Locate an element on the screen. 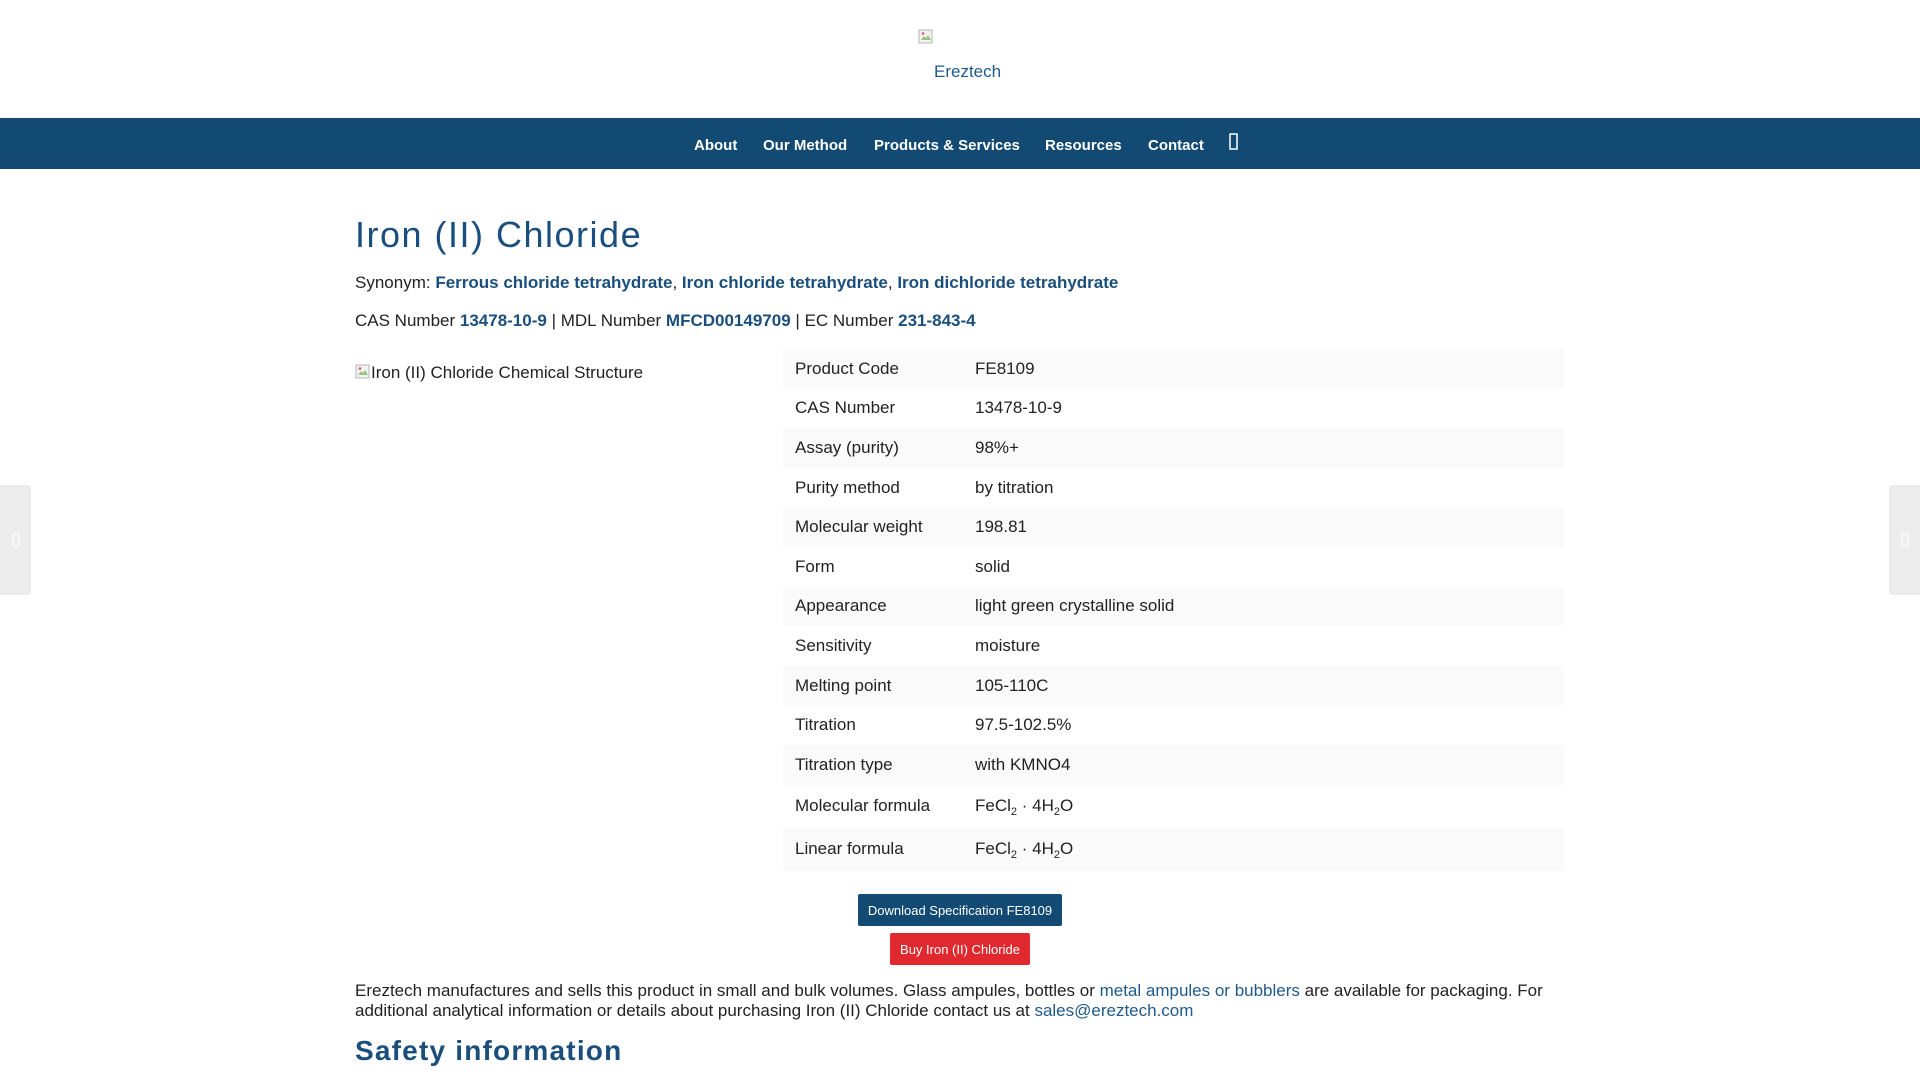  table-row: Molecular formula FeCl2 · 4H2O is located at coordinates (1173, 806).